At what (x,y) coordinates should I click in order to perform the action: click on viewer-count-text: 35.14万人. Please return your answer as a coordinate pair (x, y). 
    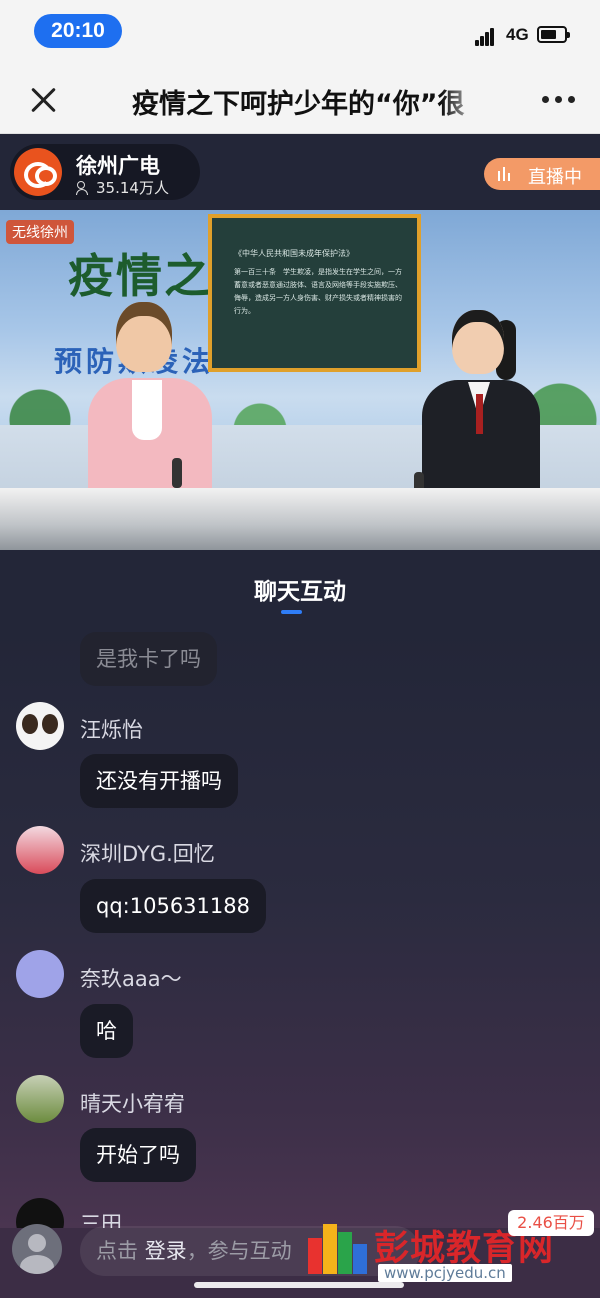
    Looking at the image, I should click on (132, 188).